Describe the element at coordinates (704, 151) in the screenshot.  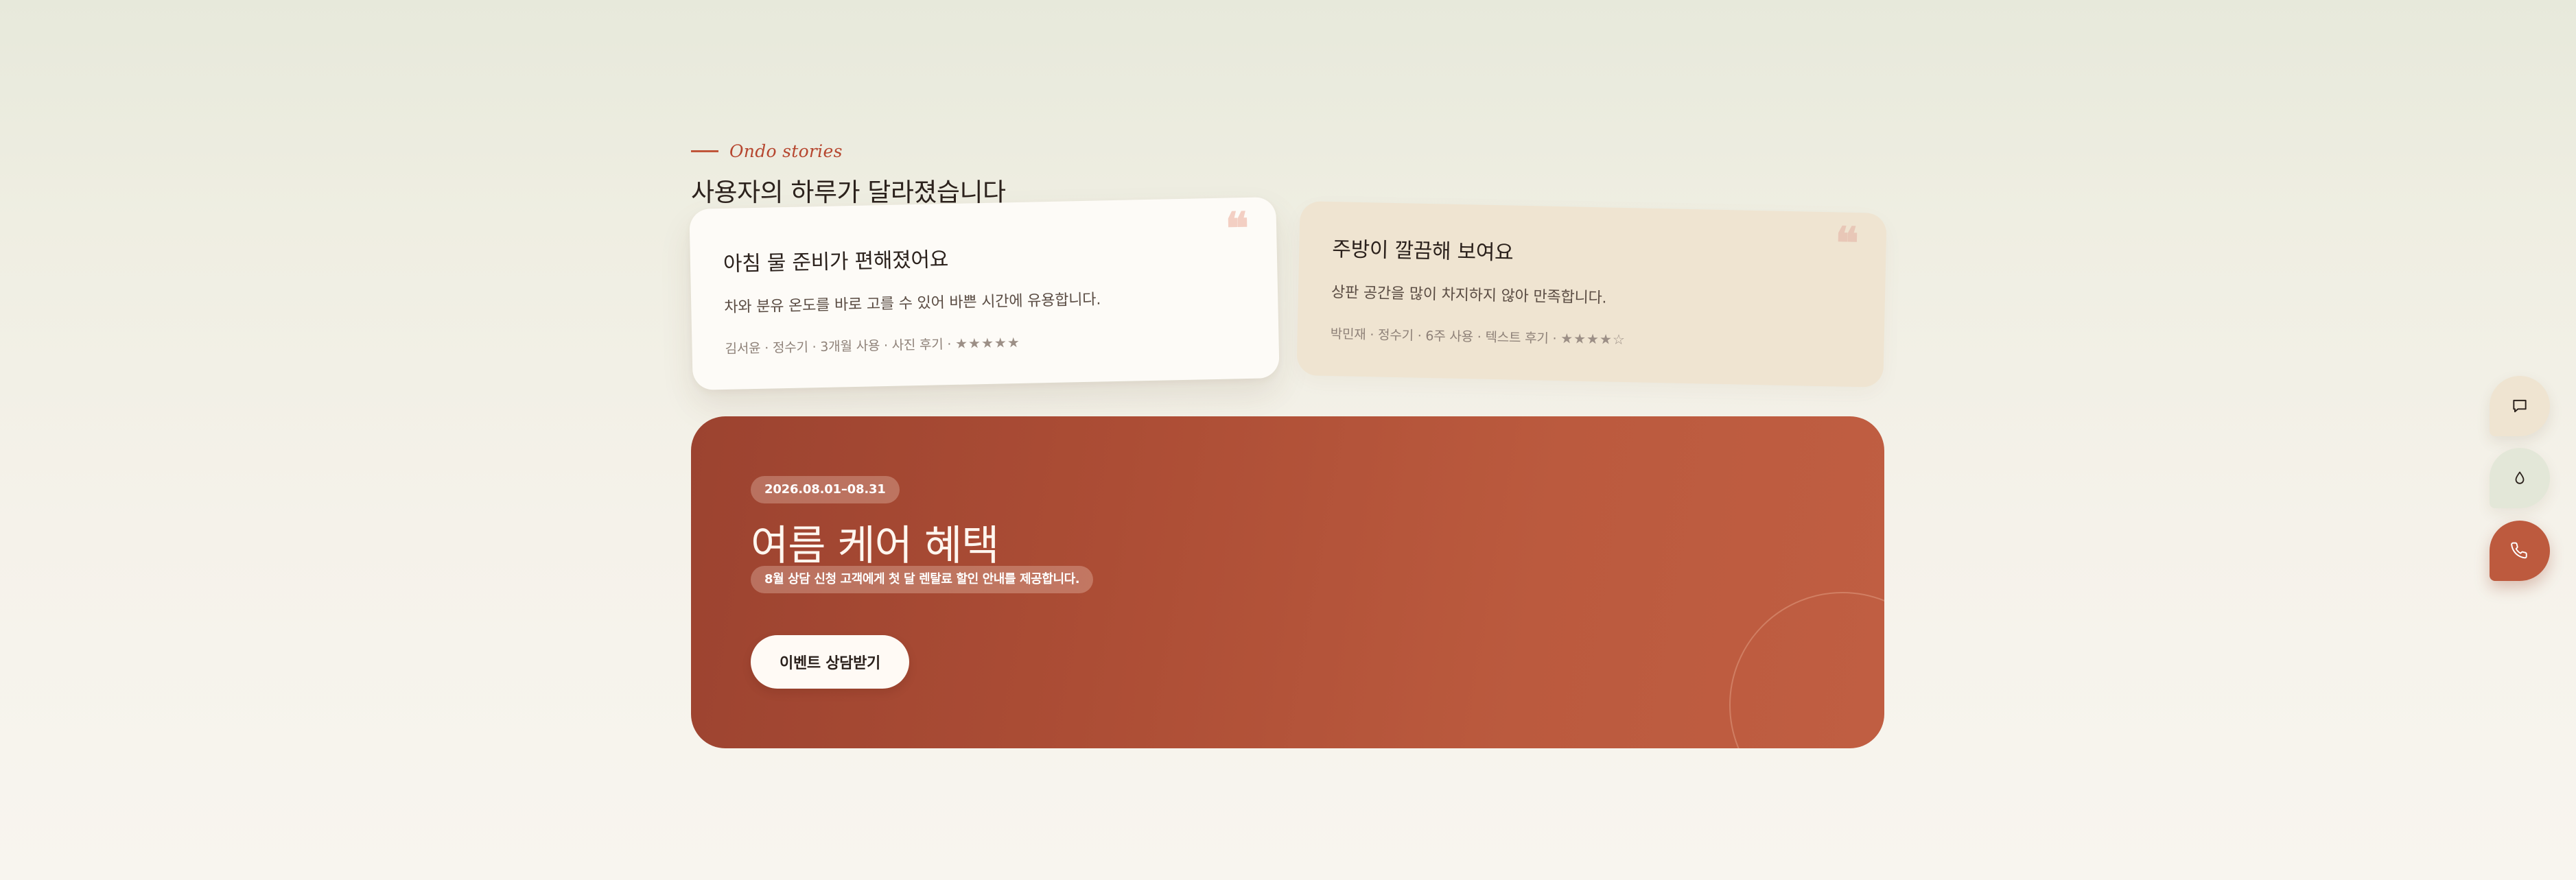
I see `eyebrow-divider` at that location.